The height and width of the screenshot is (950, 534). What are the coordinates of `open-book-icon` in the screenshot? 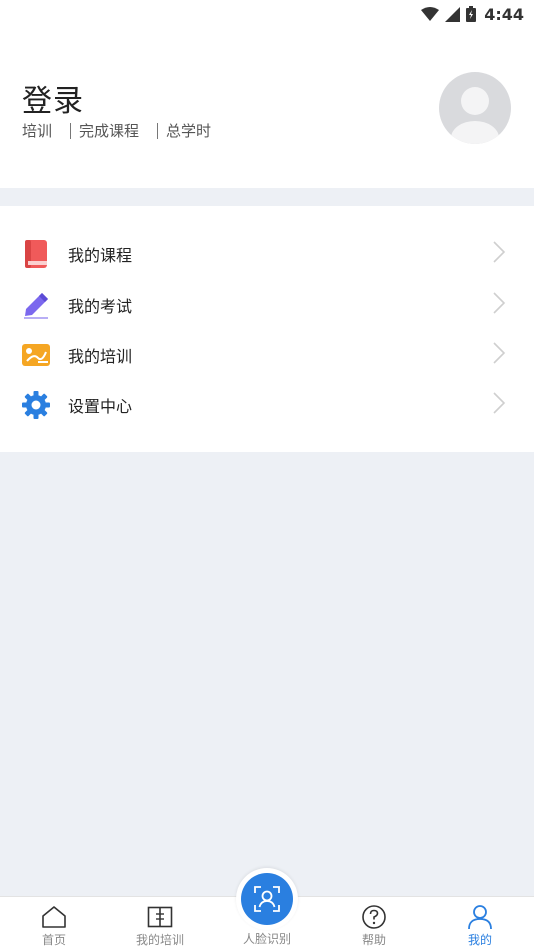 It's located at (160, 917).